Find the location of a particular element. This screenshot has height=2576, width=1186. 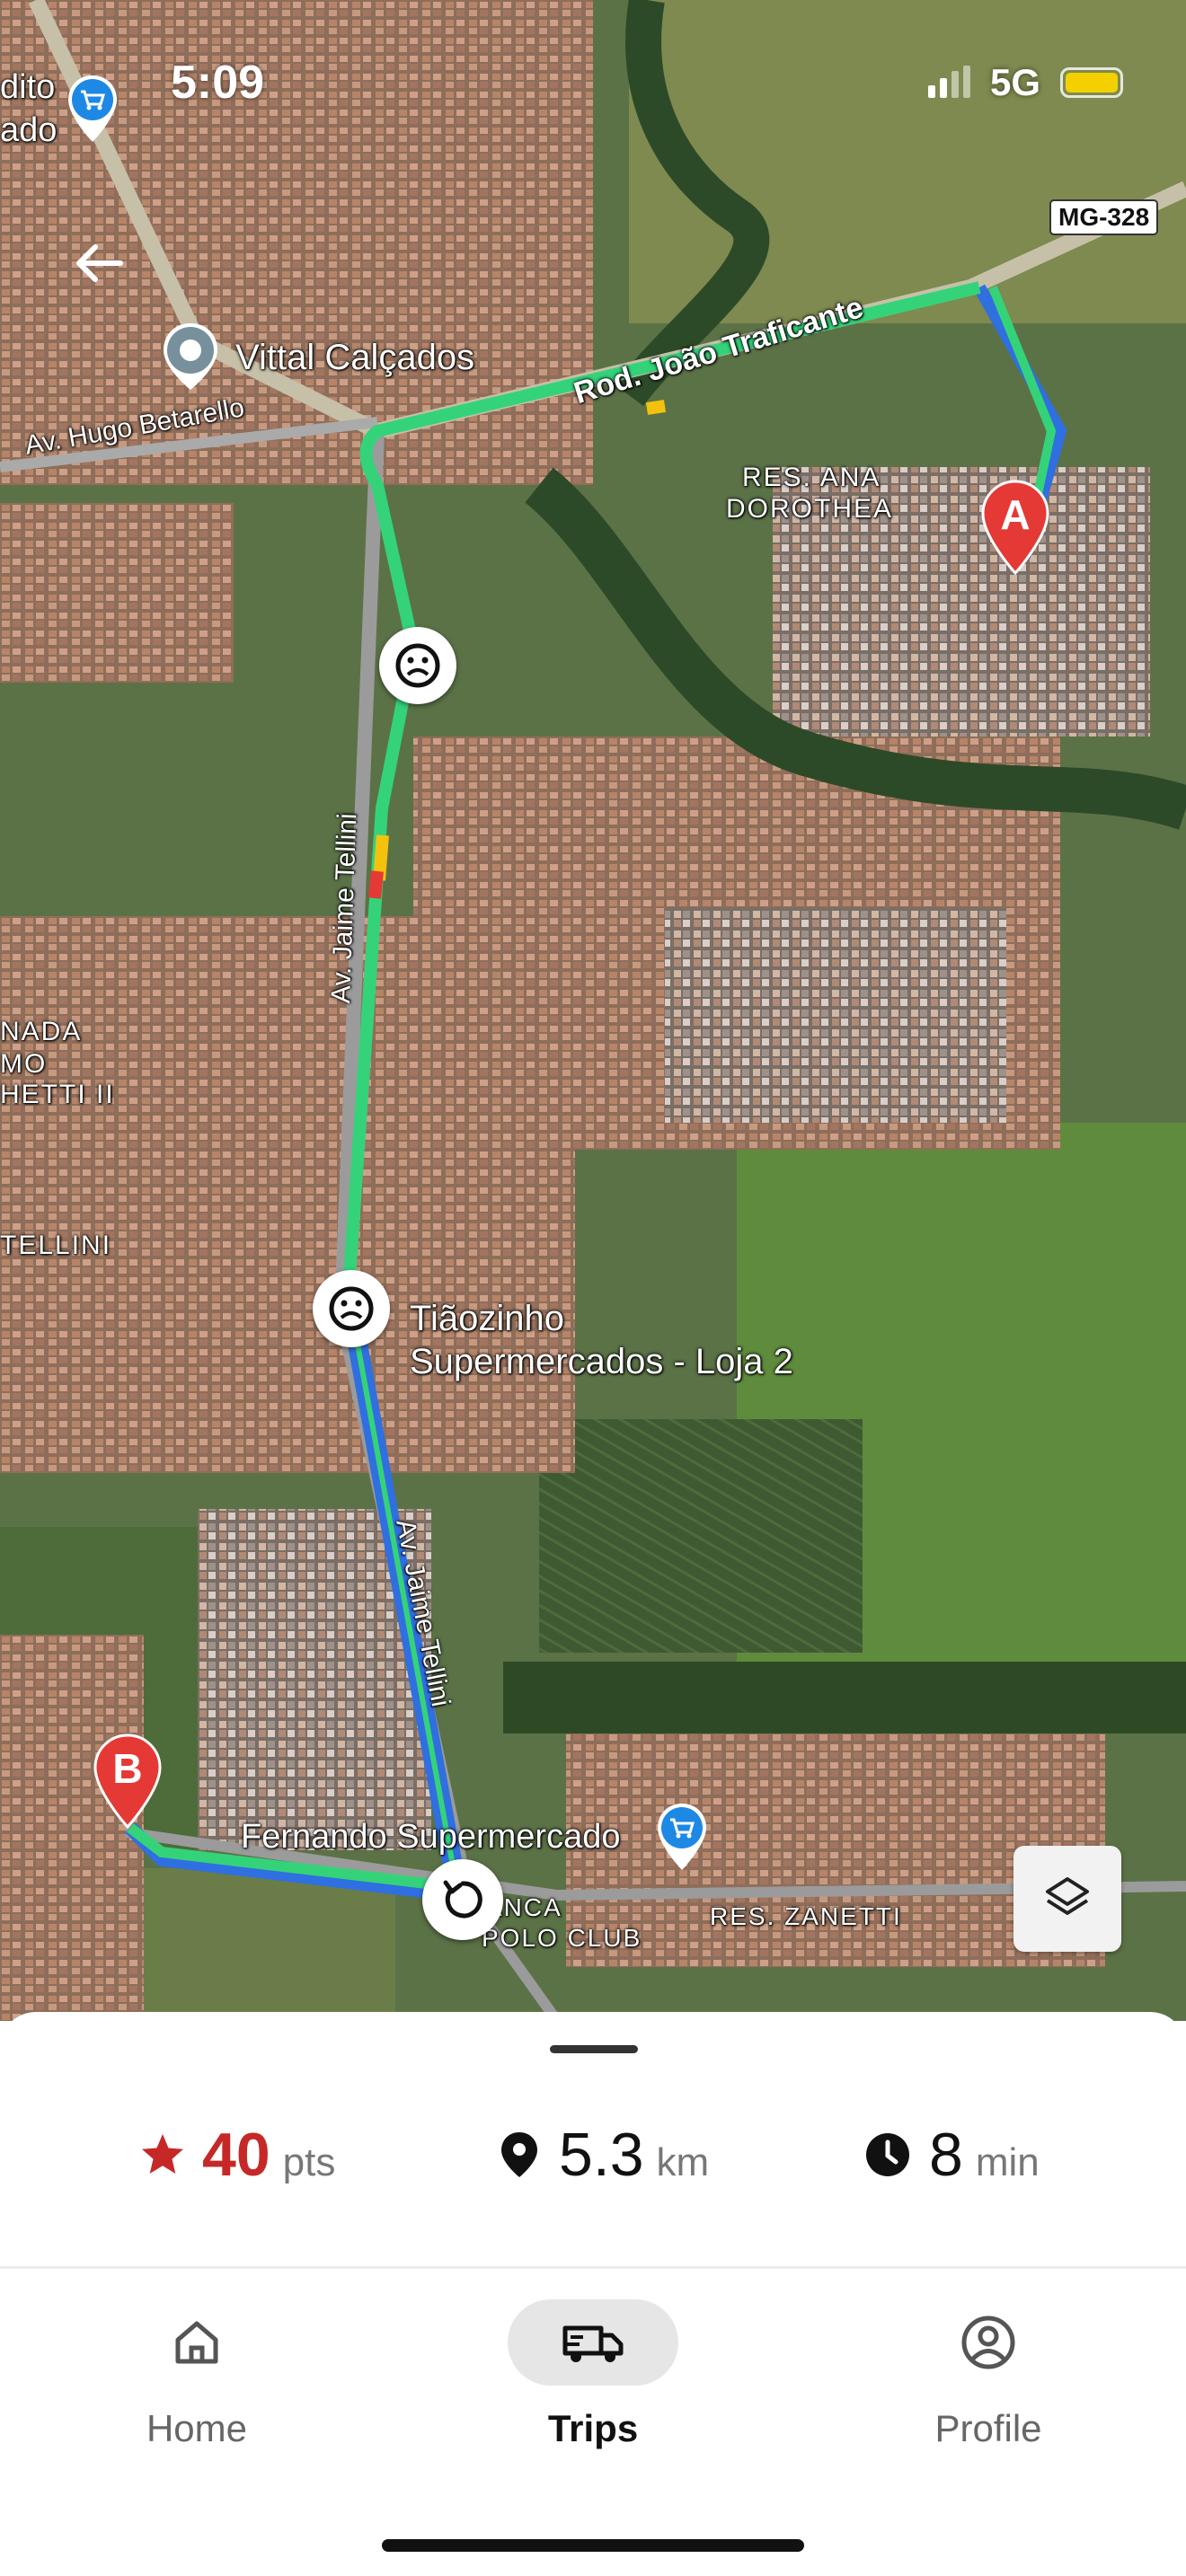

nada-label-1: NADA is located at coordinates (41, 1031).